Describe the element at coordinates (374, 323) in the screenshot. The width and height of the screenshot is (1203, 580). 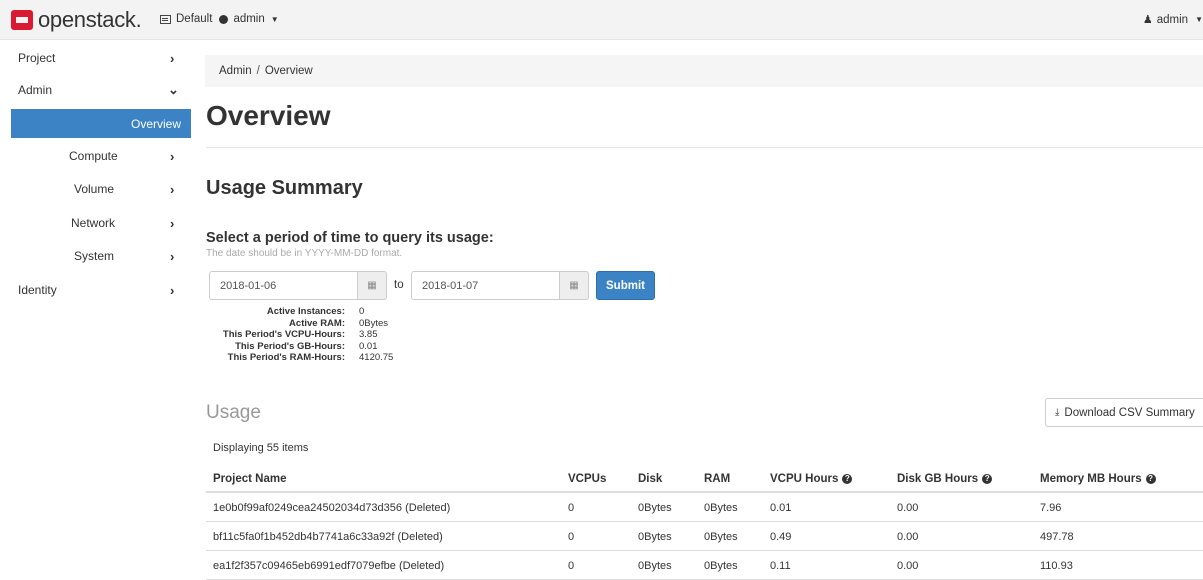
I see `stat-value: 0Bytes` at that location.